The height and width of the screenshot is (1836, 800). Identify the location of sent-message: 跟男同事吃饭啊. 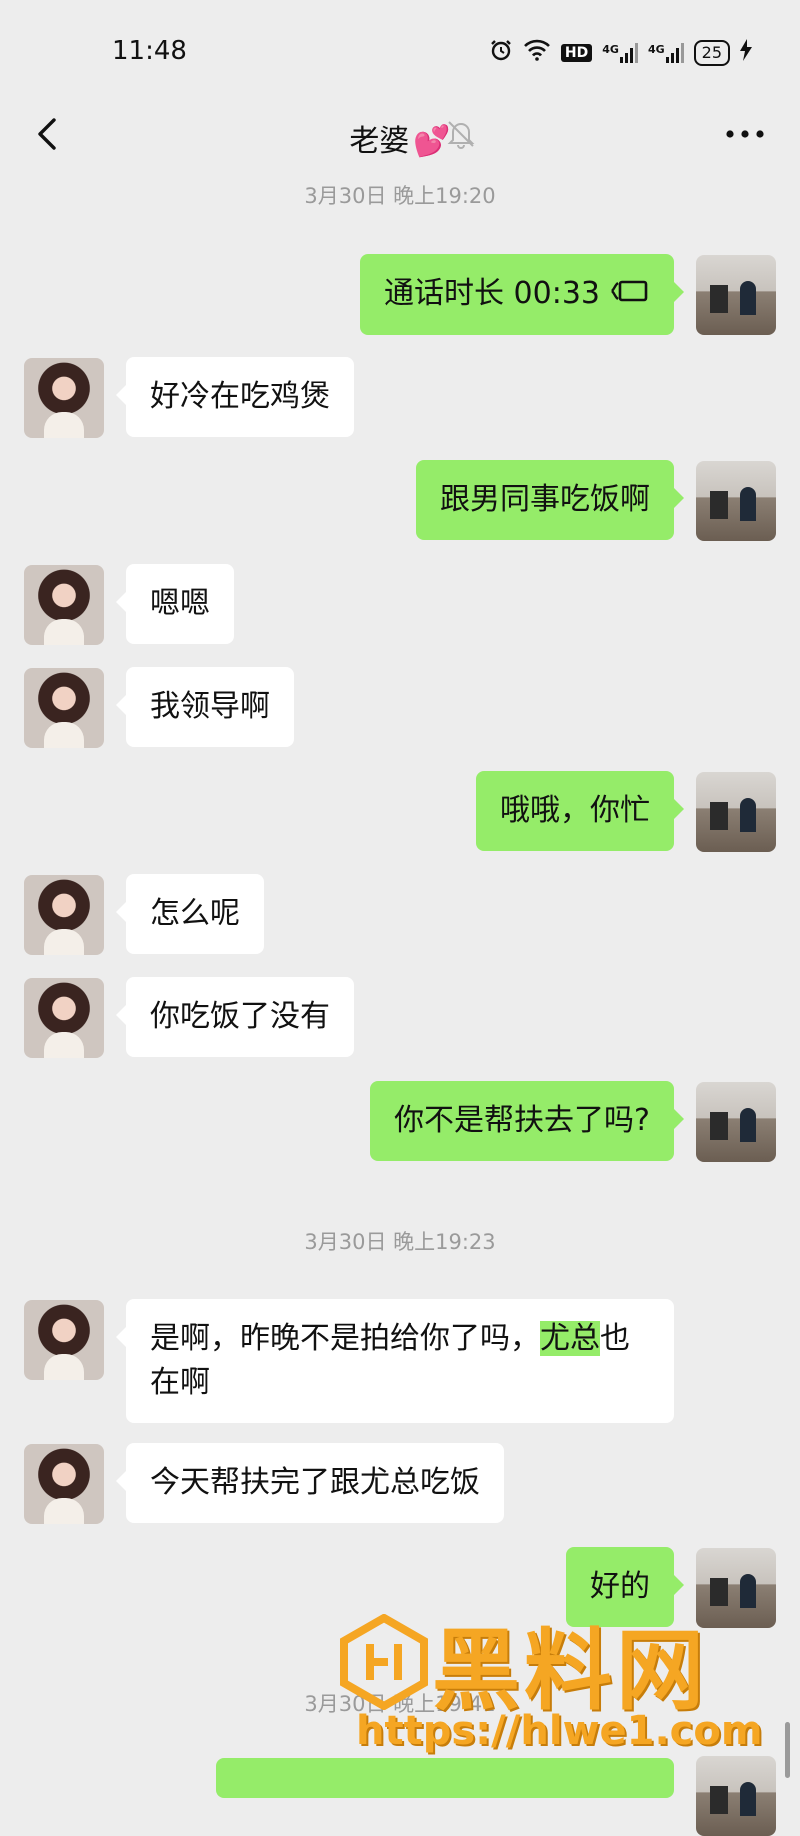
(550, 500).